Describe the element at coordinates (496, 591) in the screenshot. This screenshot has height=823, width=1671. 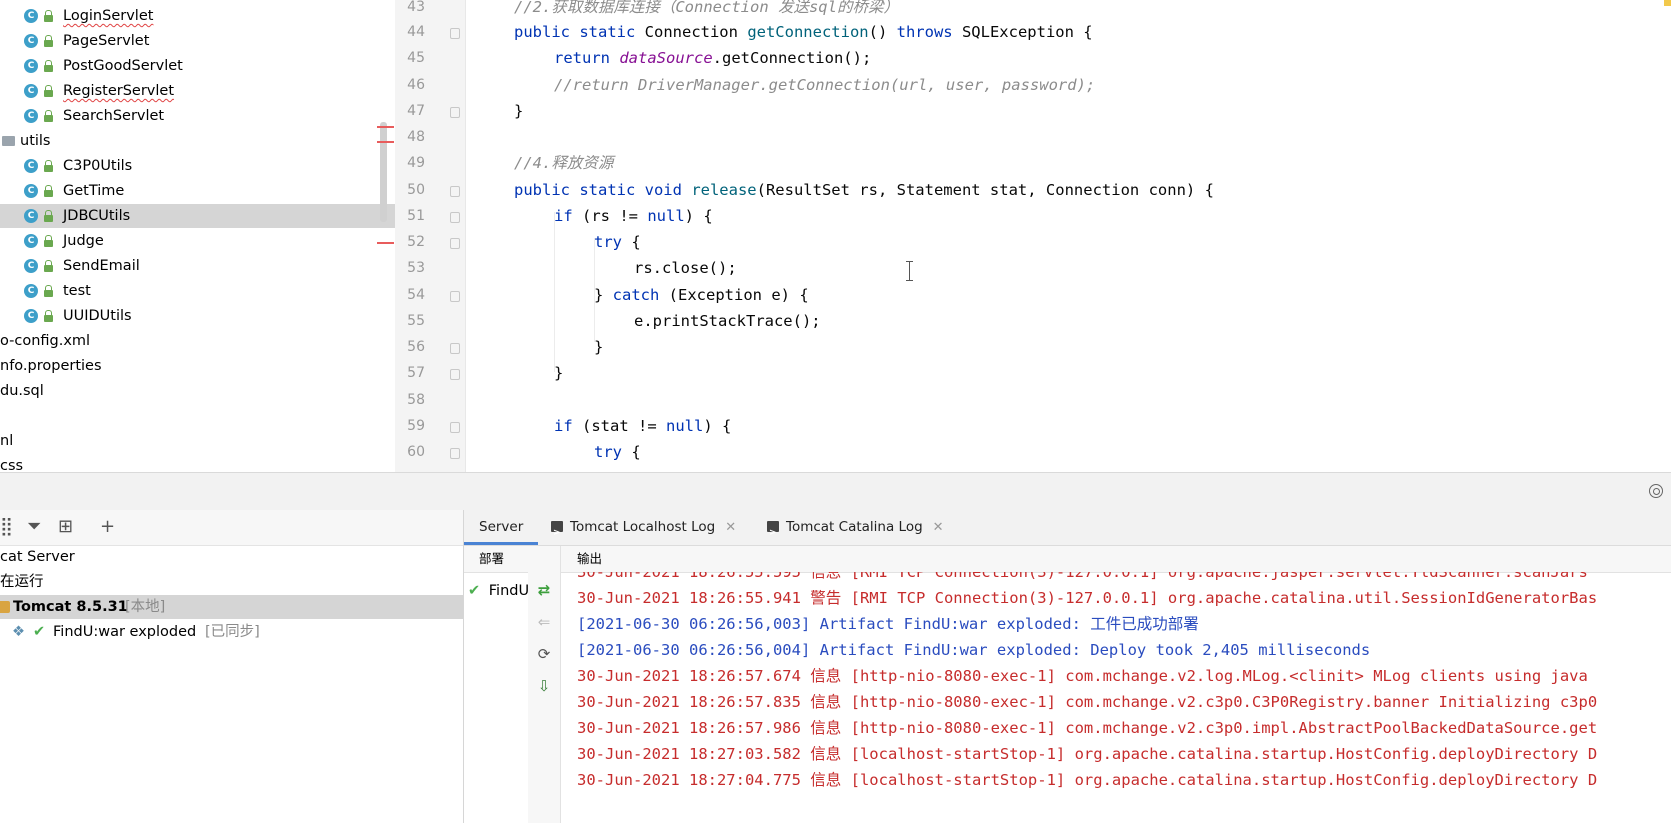
I see `deployment-item: ✔ FindU` at that location.